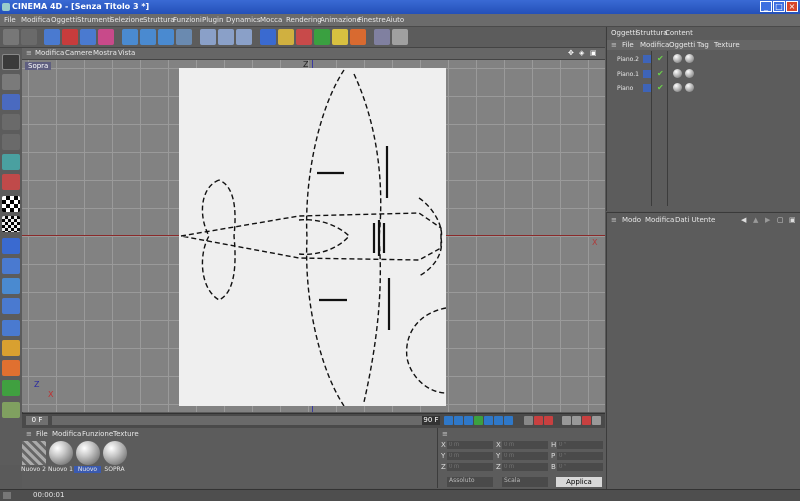 This screenshot has width=800, height=501. Describe the element at coordinates (400, 37) in the screenshot. I see `camera-icon` at that location.